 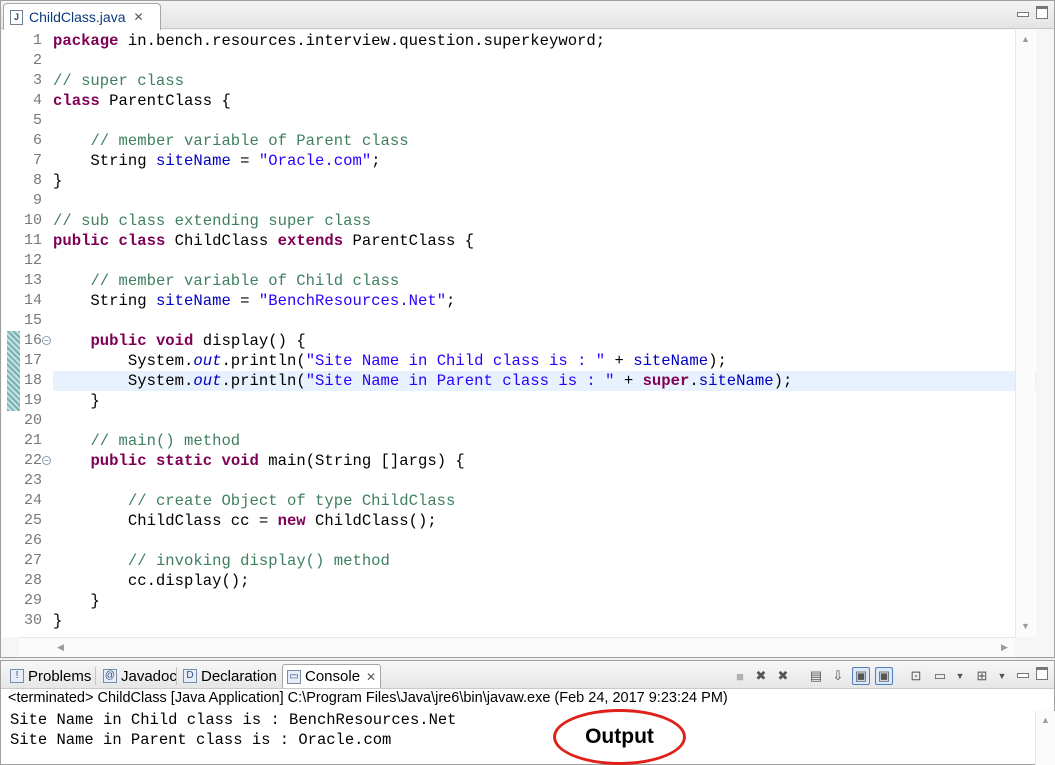 What do you see at coordinates (118, 461) in the screenshot?
I see `code-token: public` at bounding box center [118, 461].